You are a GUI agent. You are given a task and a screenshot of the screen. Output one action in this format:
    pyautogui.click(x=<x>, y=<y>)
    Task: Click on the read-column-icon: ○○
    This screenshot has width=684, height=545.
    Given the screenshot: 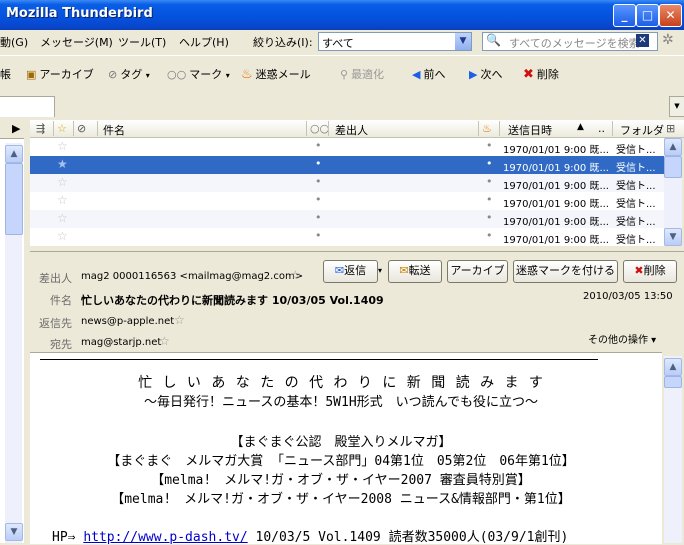 What is the action you would take?
    pyautogui.click(x=319, y=128)
    